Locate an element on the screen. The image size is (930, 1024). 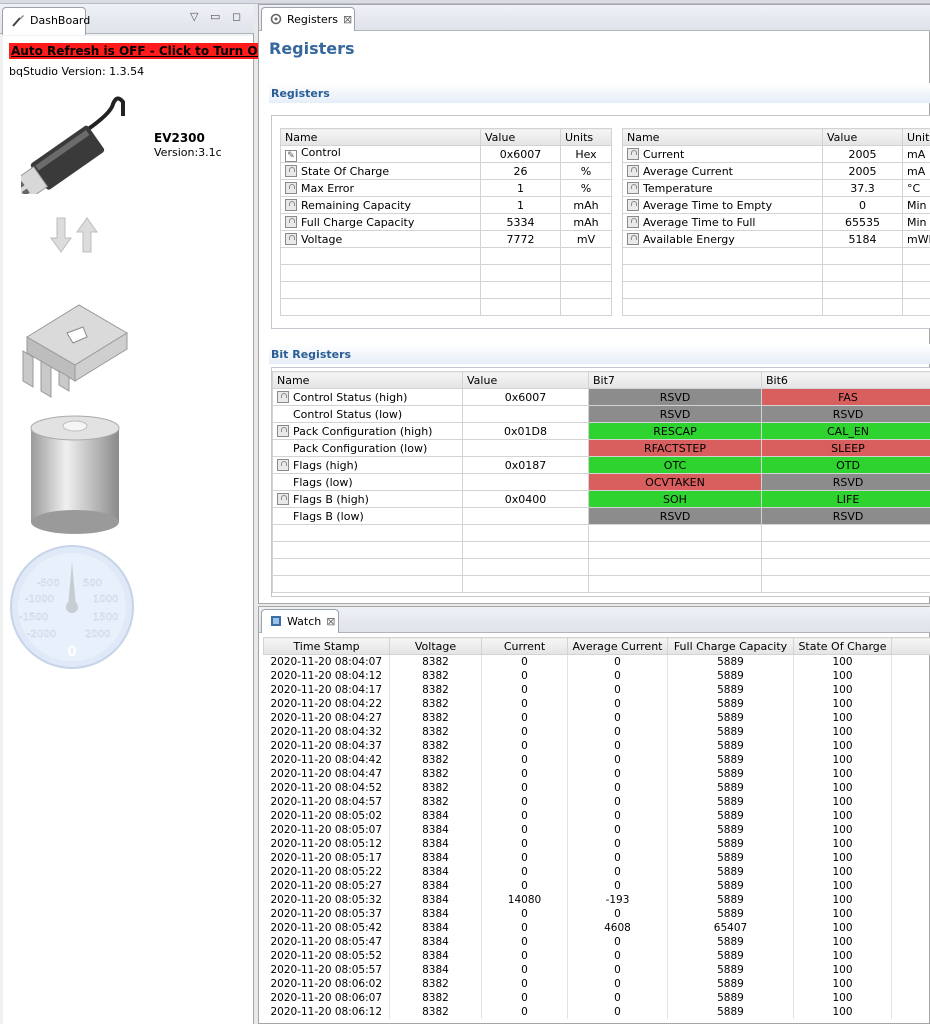
bit-register-value: 0x0400 is located at coordinates (525, 499).